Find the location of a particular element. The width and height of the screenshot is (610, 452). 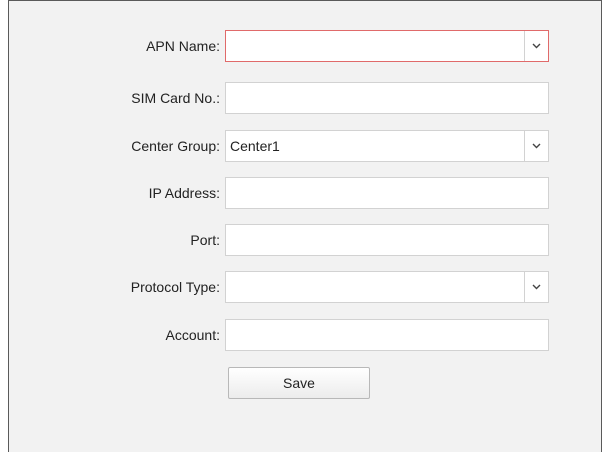

sim-card-field-box is located at coordinates (387, 98).